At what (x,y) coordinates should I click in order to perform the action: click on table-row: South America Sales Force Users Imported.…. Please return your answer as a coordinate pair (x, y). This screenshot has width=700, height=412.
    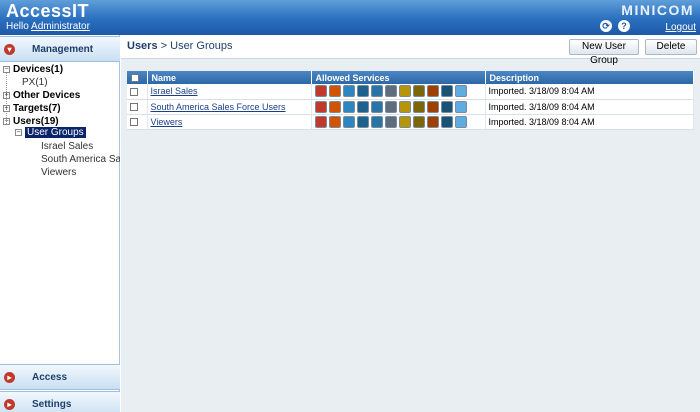
    Looking at the image, I should click on (410, 107).